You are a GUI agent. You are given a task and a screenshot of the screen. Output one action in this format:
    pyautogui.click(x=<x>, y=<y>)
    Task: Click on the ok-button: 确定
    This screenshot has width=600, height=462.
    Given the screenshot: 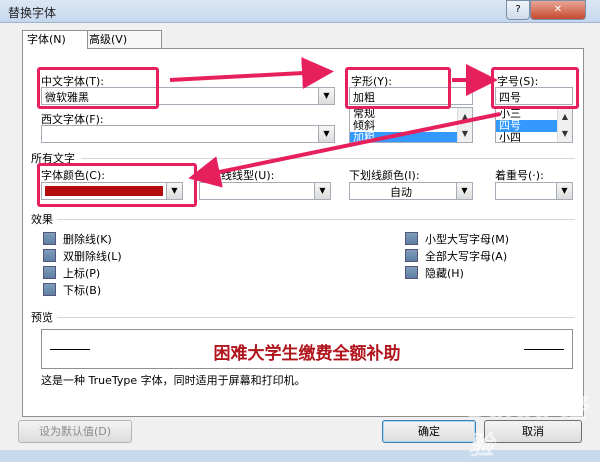 What is the action you would take?
    pyautogui.click(x=429, y=431)
    